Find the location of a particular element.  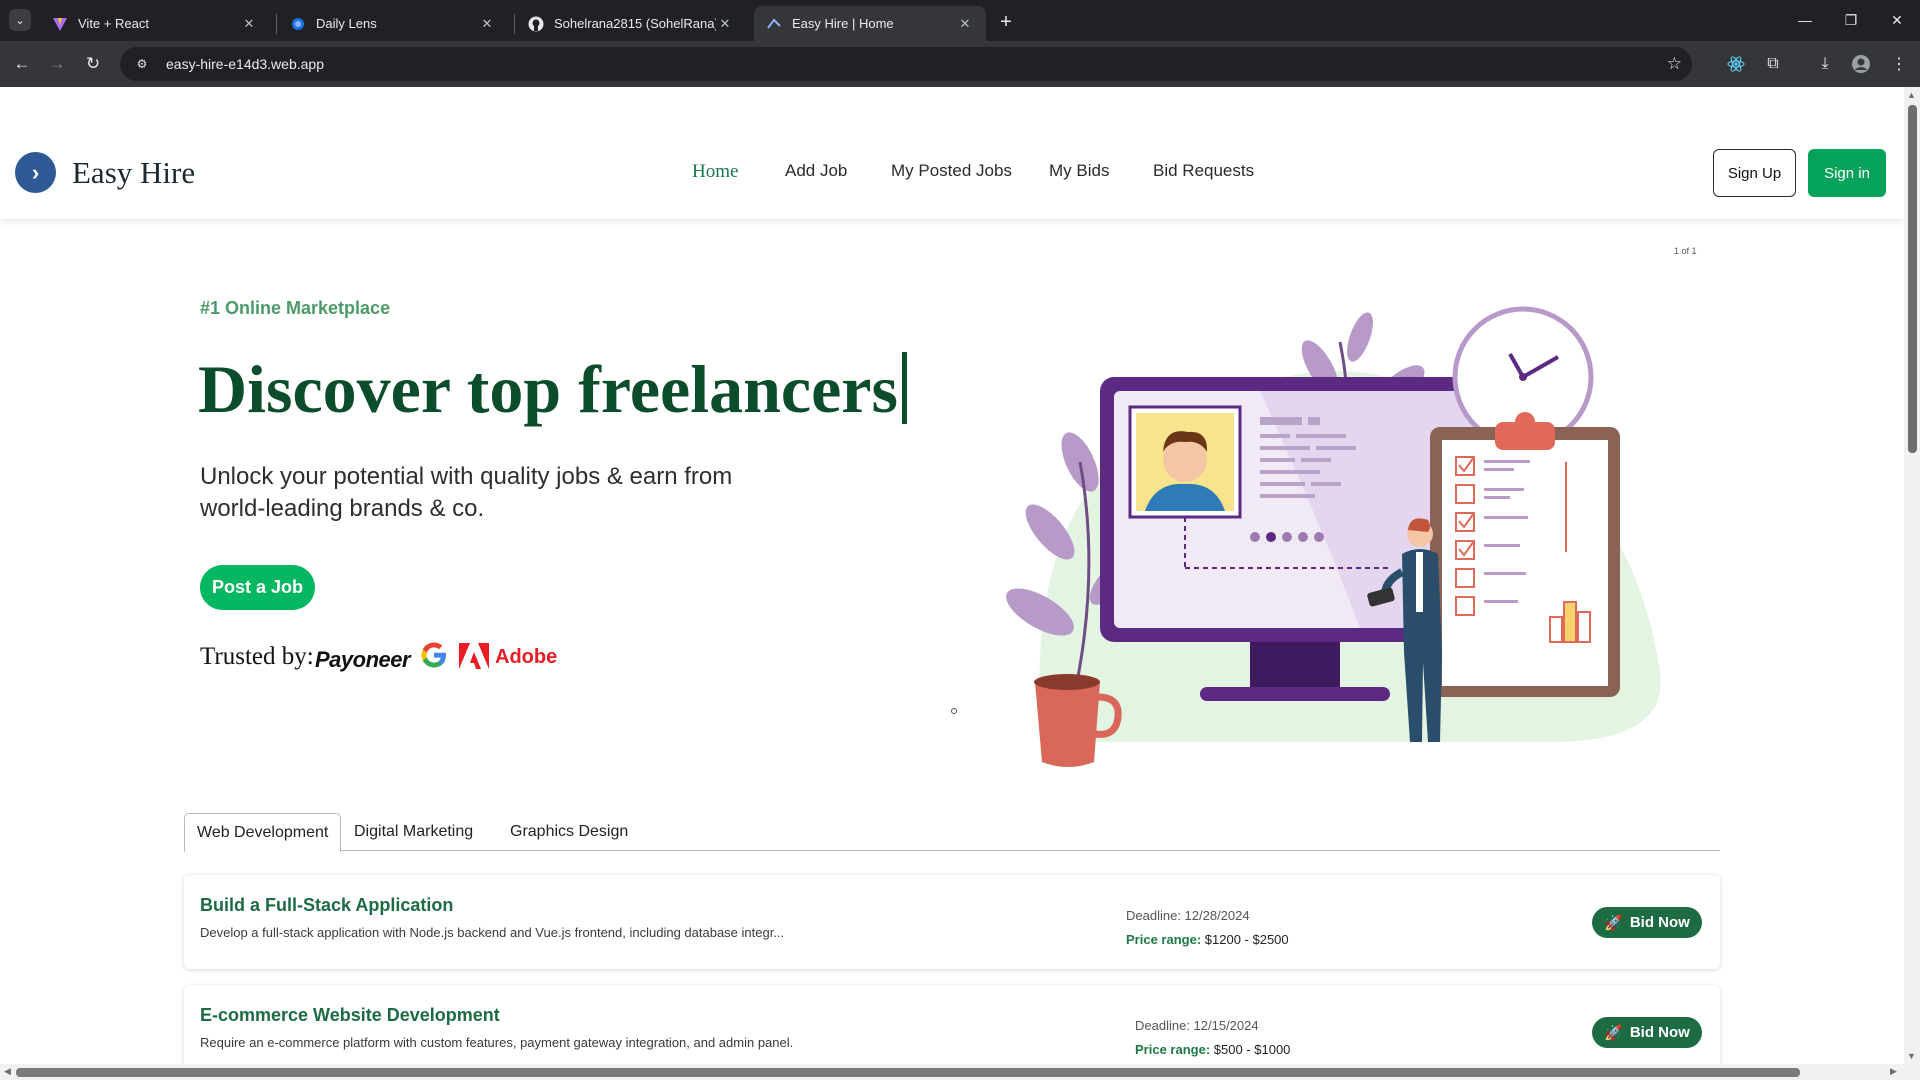

job-deadline: Deadline: 12/28/2024 is located at coordinates (1188, 915).